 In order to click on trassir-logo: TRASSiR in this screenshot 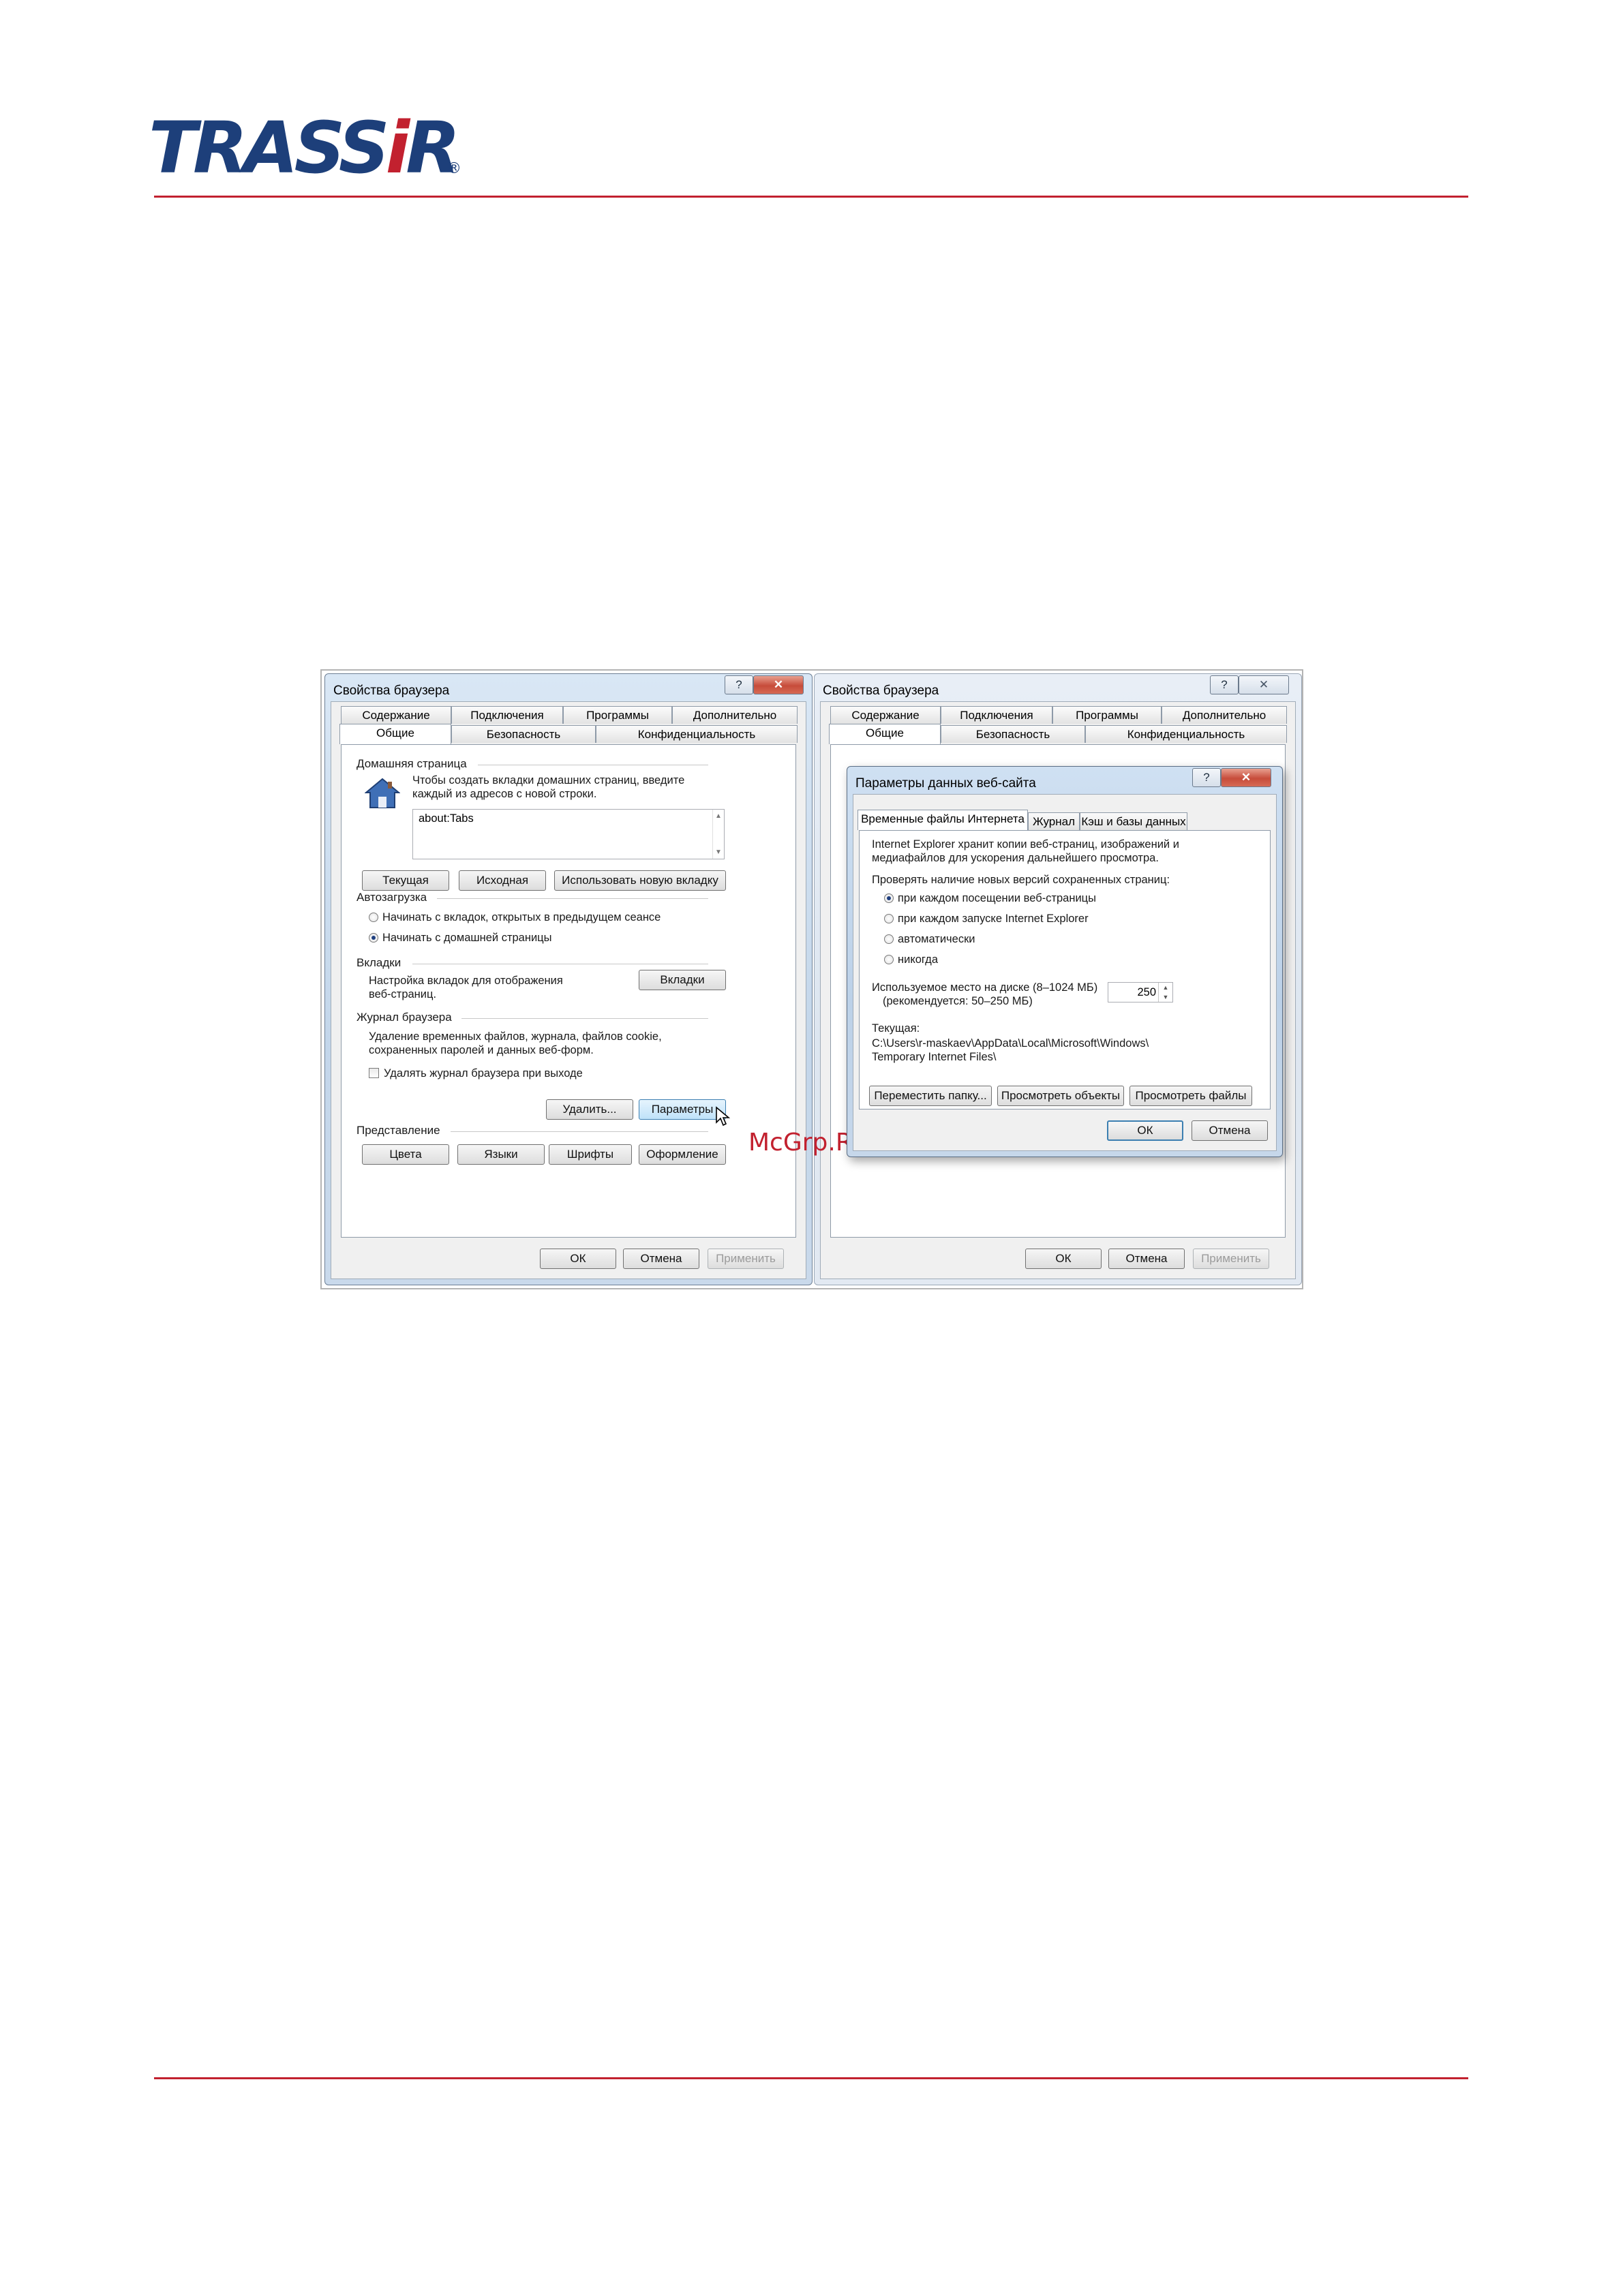, I will do `click(304, 147)`.